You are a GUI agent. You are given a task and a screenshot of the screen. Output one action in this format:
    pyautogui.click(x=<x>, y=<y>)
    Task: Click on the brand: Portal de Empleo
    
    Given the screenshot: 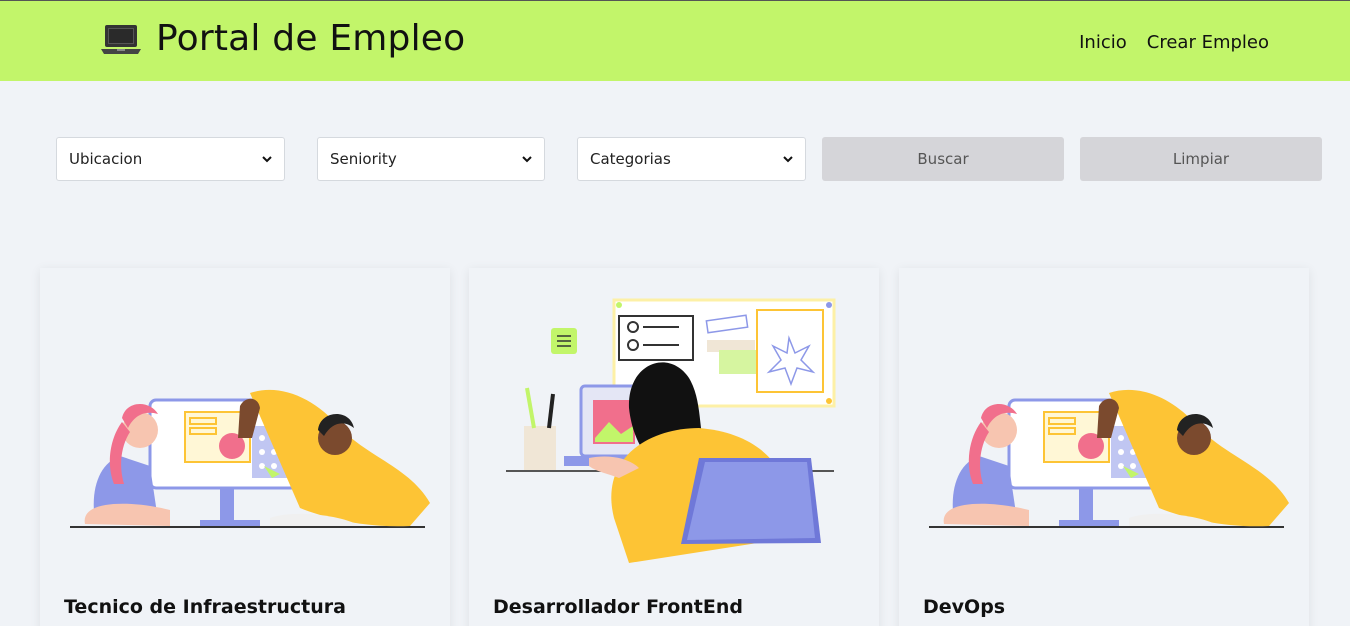 What is the action you would take?
    pyautogui.click(x=282, y=39)
    